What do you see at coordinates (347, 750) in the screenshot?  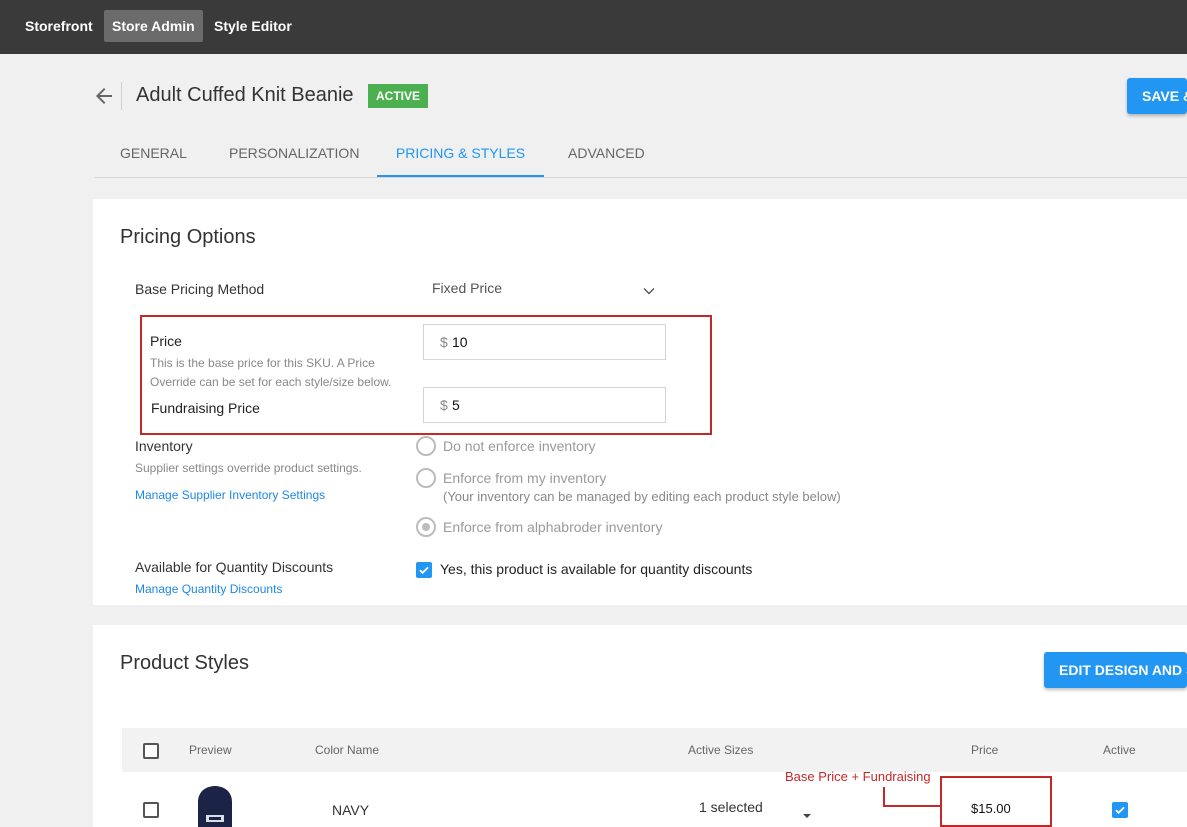 I see `column-color-name: Color Name` at bounding box center [347, 750].